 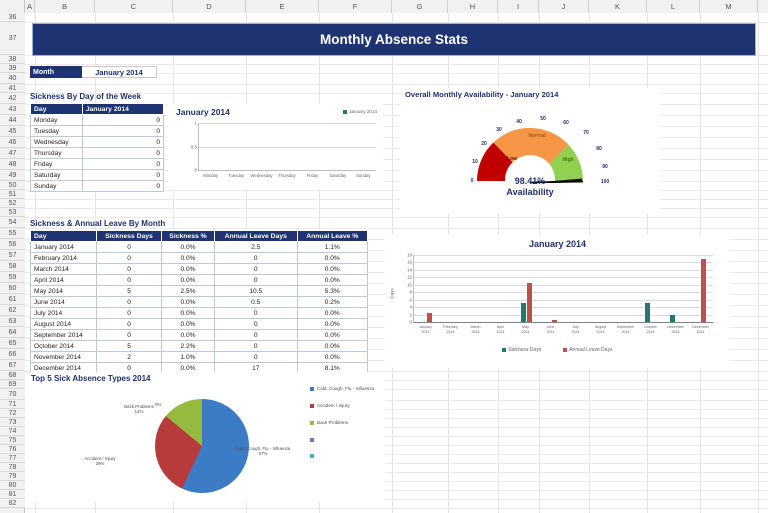 I want to click on row-header-56: 56, so click(x=12, y=244).